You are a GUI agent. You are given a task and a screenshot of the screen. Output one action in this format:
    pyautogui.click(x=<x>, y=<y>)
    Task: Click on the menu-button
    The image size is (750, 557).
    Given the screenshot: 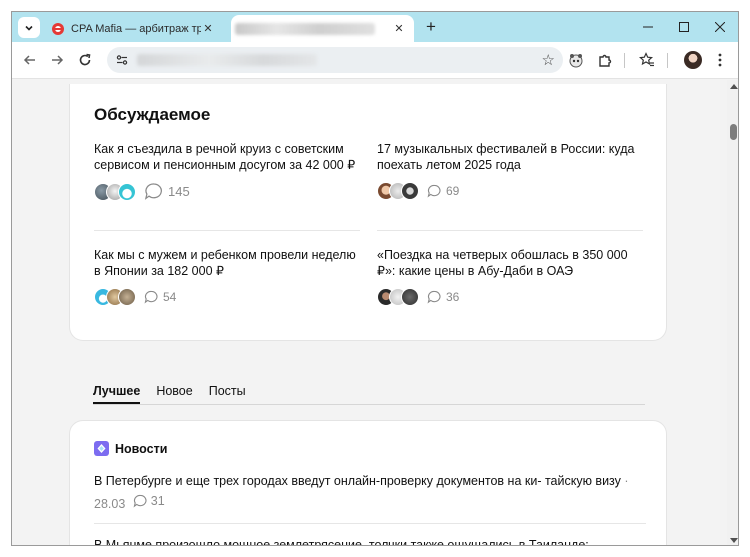 What is the action you would take?
    pyautogui.click(x=720, y=60)
    